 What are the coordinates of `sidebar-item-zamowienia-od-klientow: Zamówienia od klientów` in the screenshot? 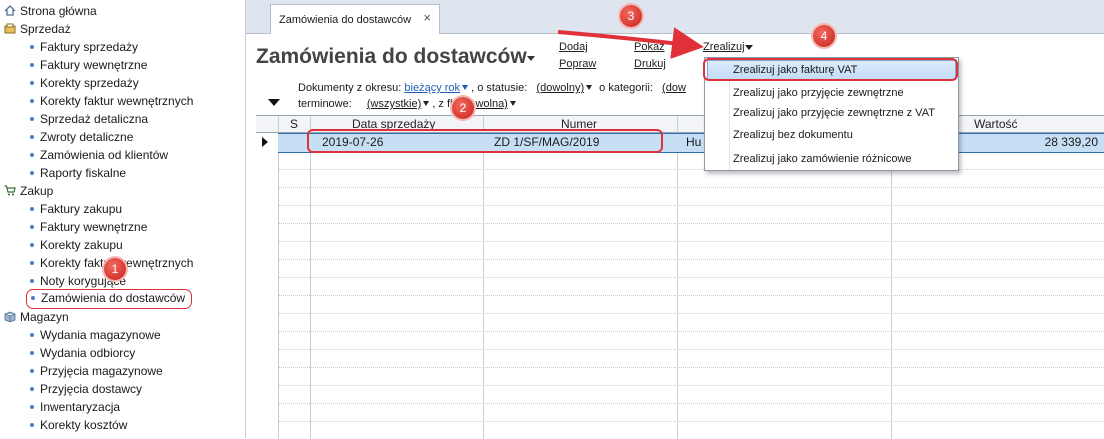 It's located at (99, 155).